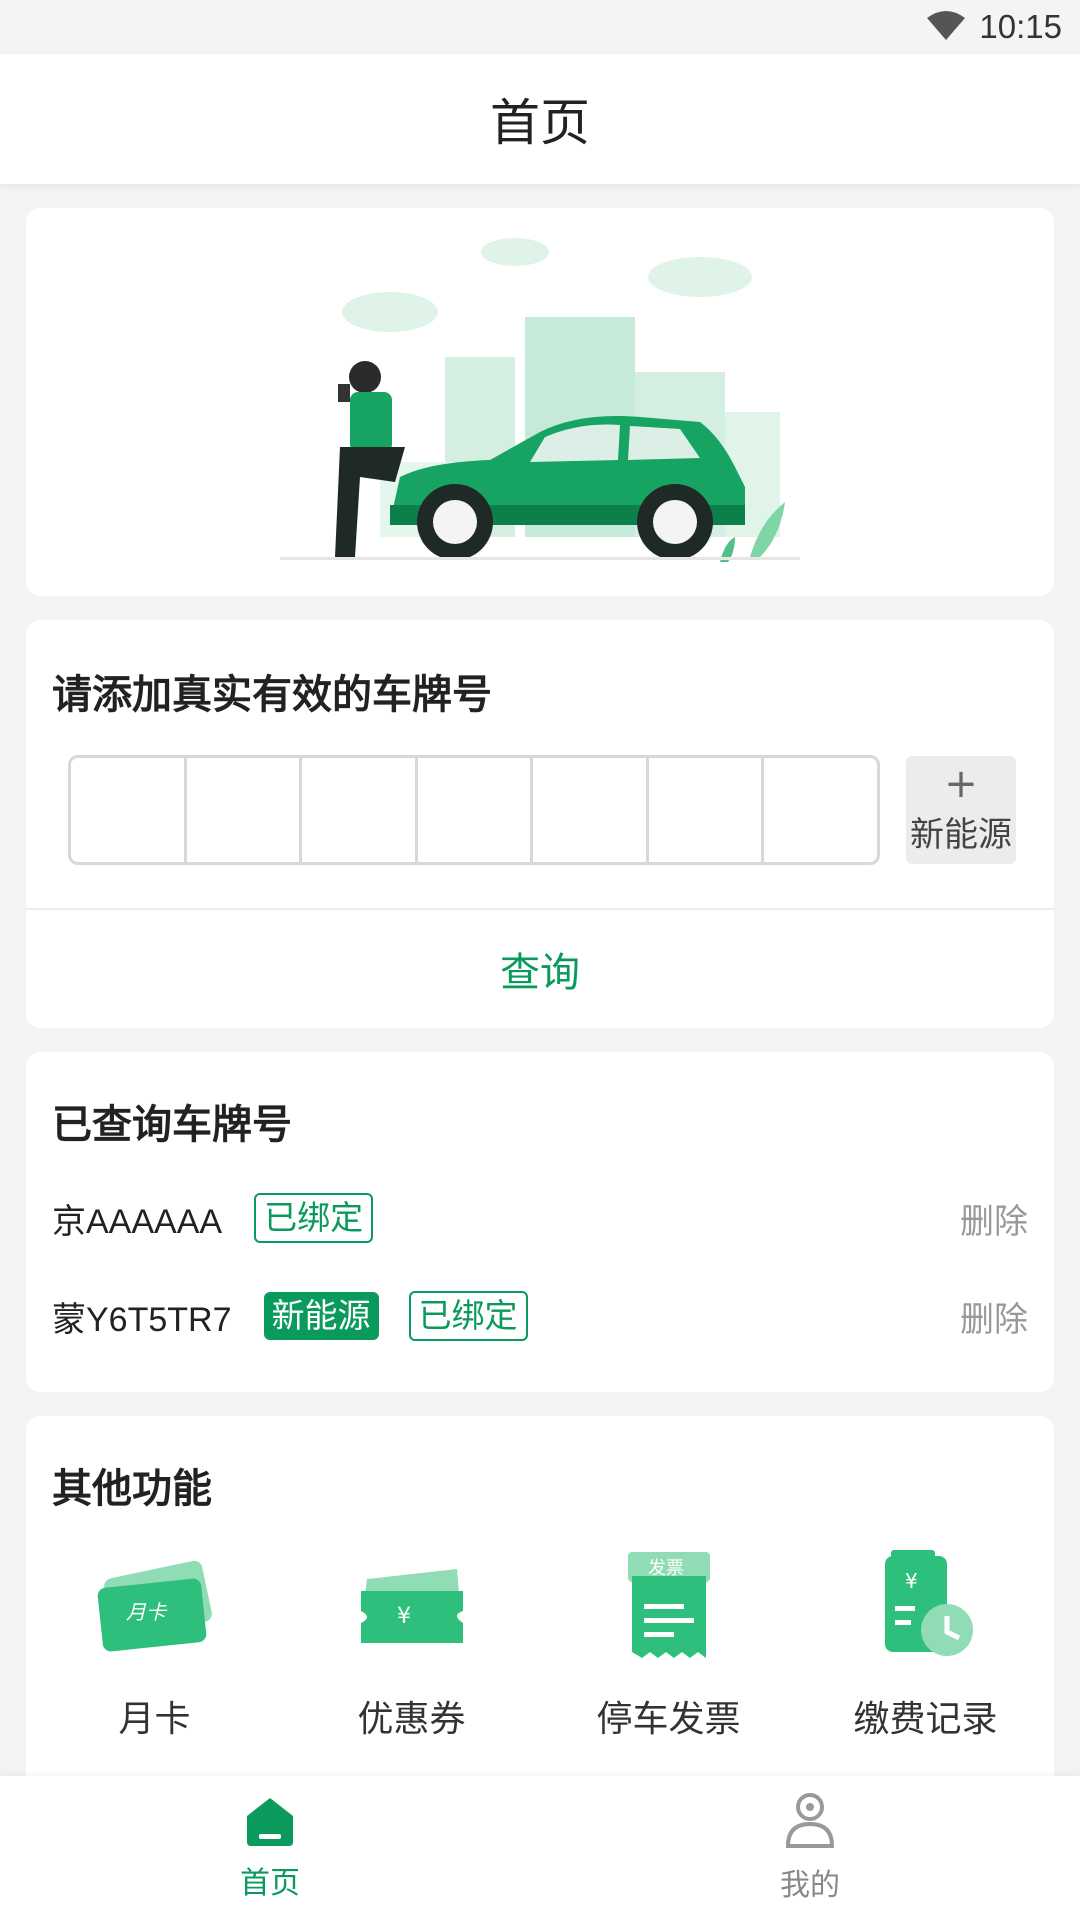 The height and width of the screenshot is (1920, 1080). I want to click on status-time: 10:15, so click(1020, 26).